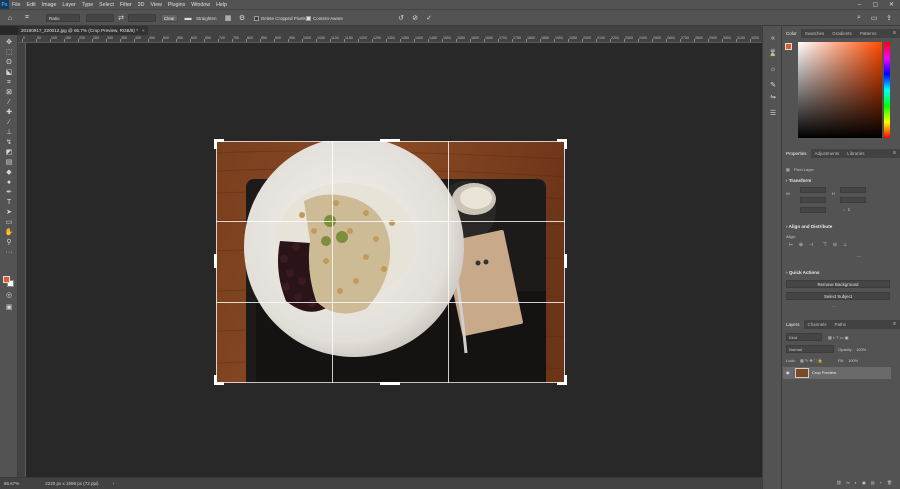  Describe the element at coordinates (827, 153) in the screenshot. I see `tab-adjustments: Adjustments` at that location.